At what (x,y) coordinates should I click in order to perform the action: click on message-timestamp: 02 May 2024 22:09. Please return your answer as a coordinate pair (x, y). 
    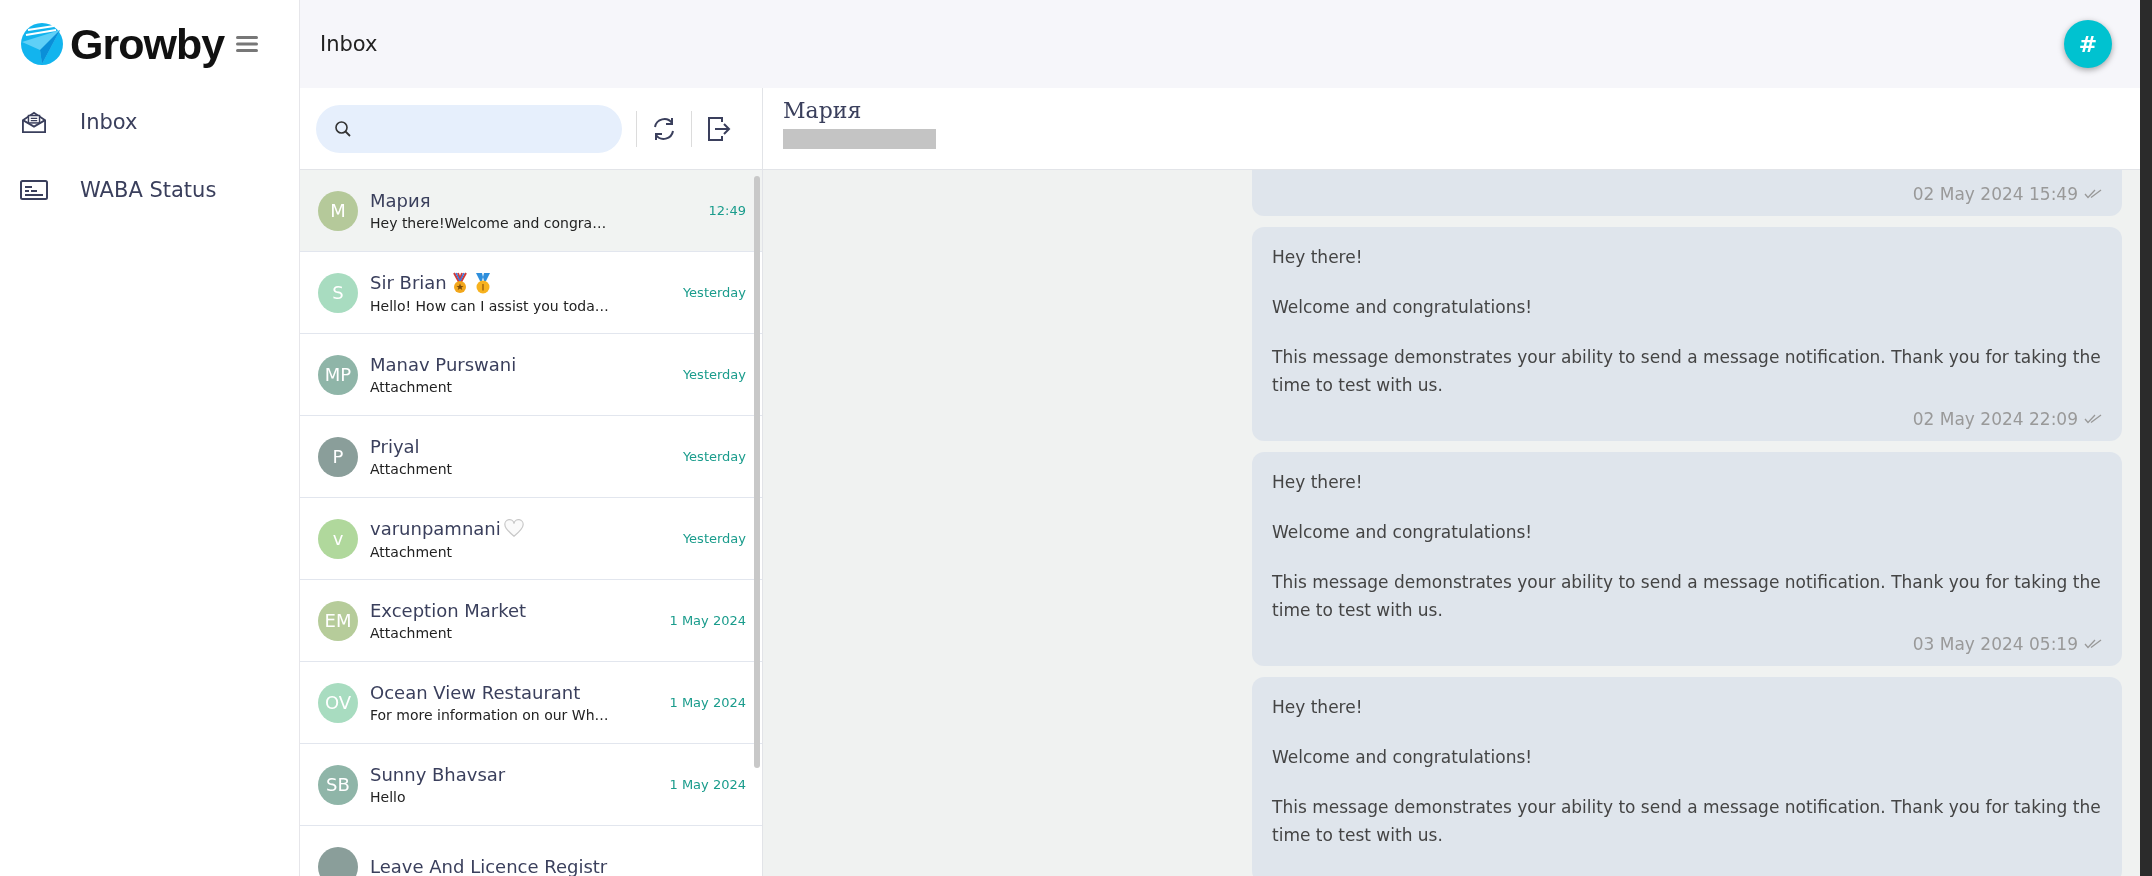
    Looking at the image, I should click on (1995, 419).